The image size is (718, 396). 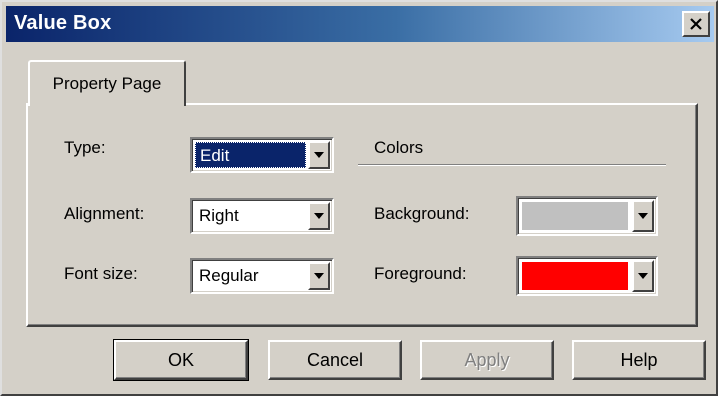 What do you see at coordinates (63, 23) in the screenshot?
I see `window-title: Value Box` at bounding box center [63, 23].